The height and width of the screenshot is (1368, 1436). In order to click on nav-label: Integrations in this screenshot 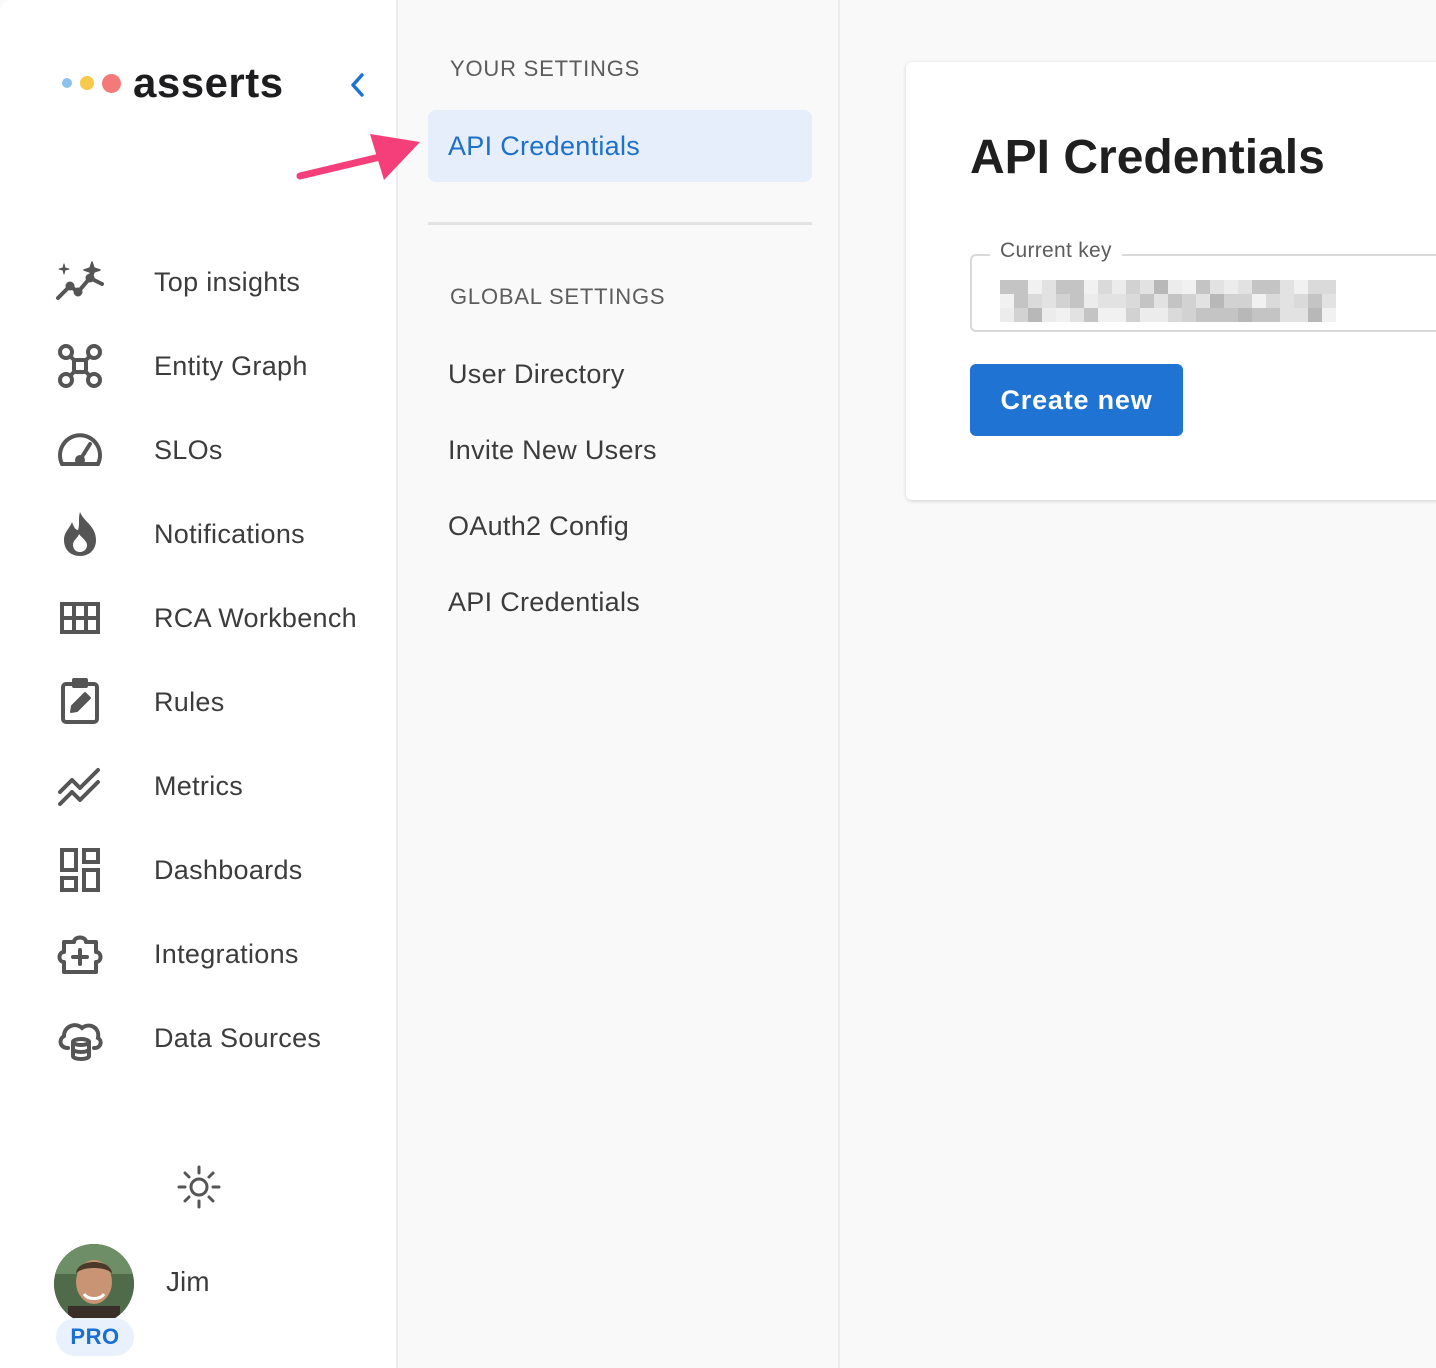, I will do `click(226, 953)`.